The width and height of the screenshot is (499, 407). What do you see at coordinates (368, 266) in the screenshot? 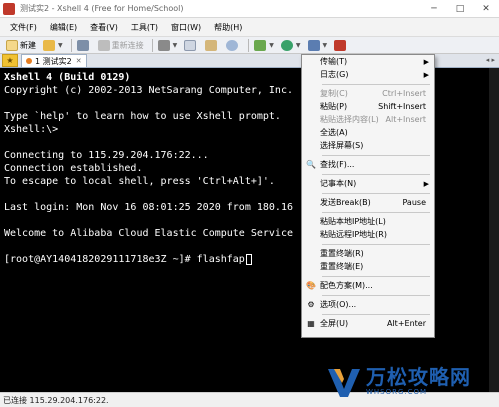
I see `context-menu-item: 重置终端(E)` at bounding box center [368, 266].